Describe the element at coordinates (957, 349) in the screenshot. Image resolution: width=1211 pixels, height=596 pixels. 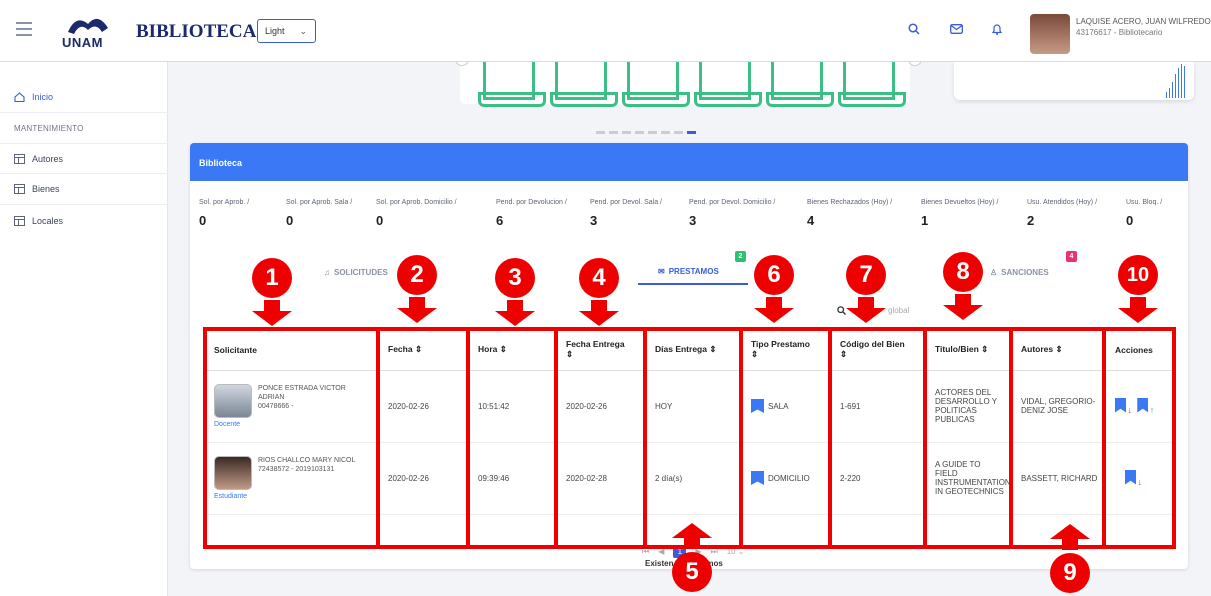
I see `header-label: Titulo/Bien` at that location.